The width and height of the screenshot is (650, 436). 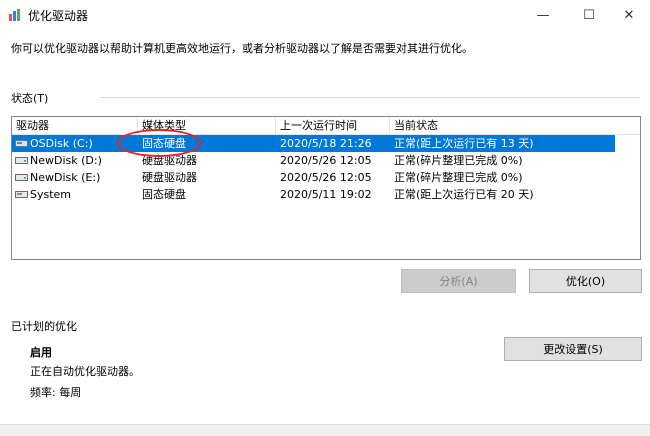 I want to click on drive-last-run: 2020/5/18 21:26, so click(x=326, y=143).